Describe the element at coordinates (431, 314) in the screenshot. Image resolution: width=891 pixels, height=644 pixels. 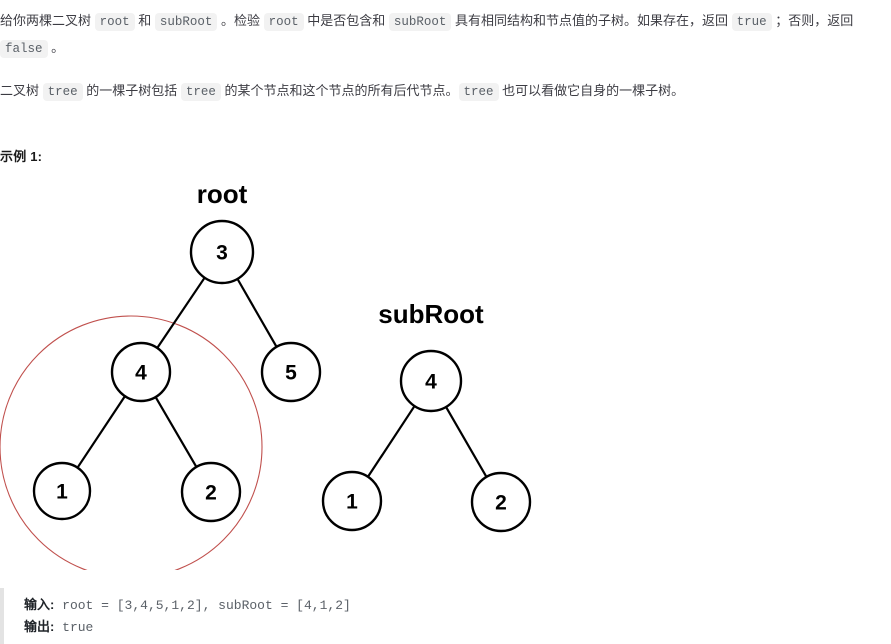
I see `subroot-tree-caption: subRoot` at that location.